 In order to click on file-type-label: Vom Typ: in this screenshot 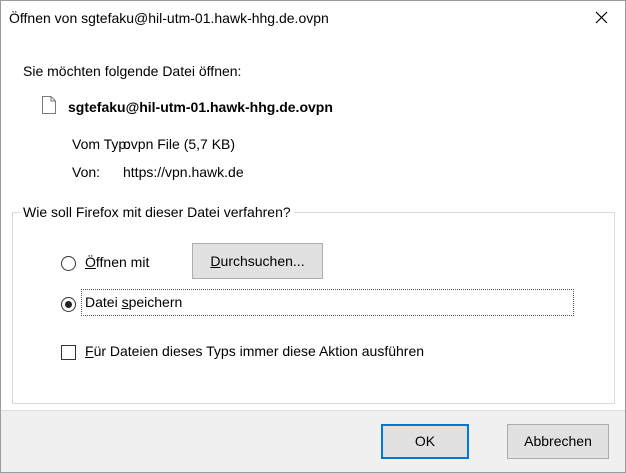, I will do `click(101, 144)`.